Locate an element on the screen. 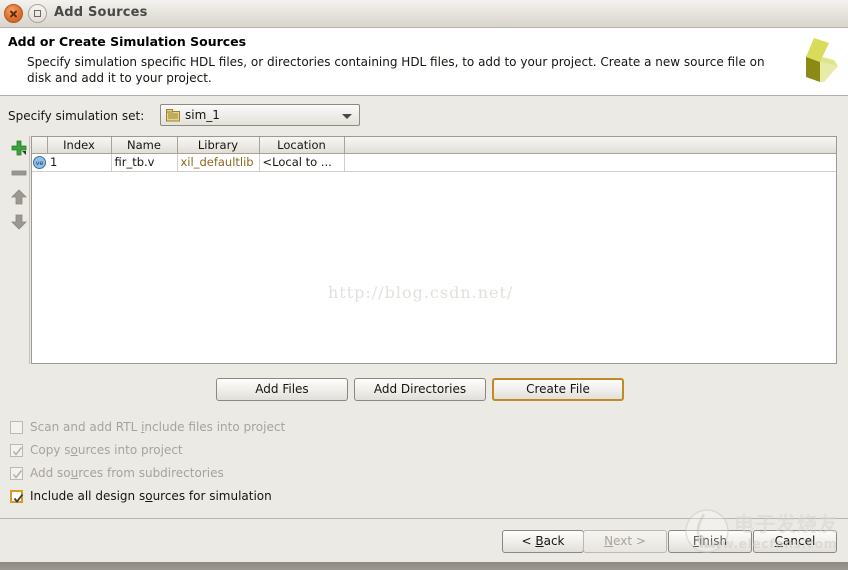 The height and width of the screenshot is (570, 848). row-name: fir_tb.v is located at coordinates (144, 162).